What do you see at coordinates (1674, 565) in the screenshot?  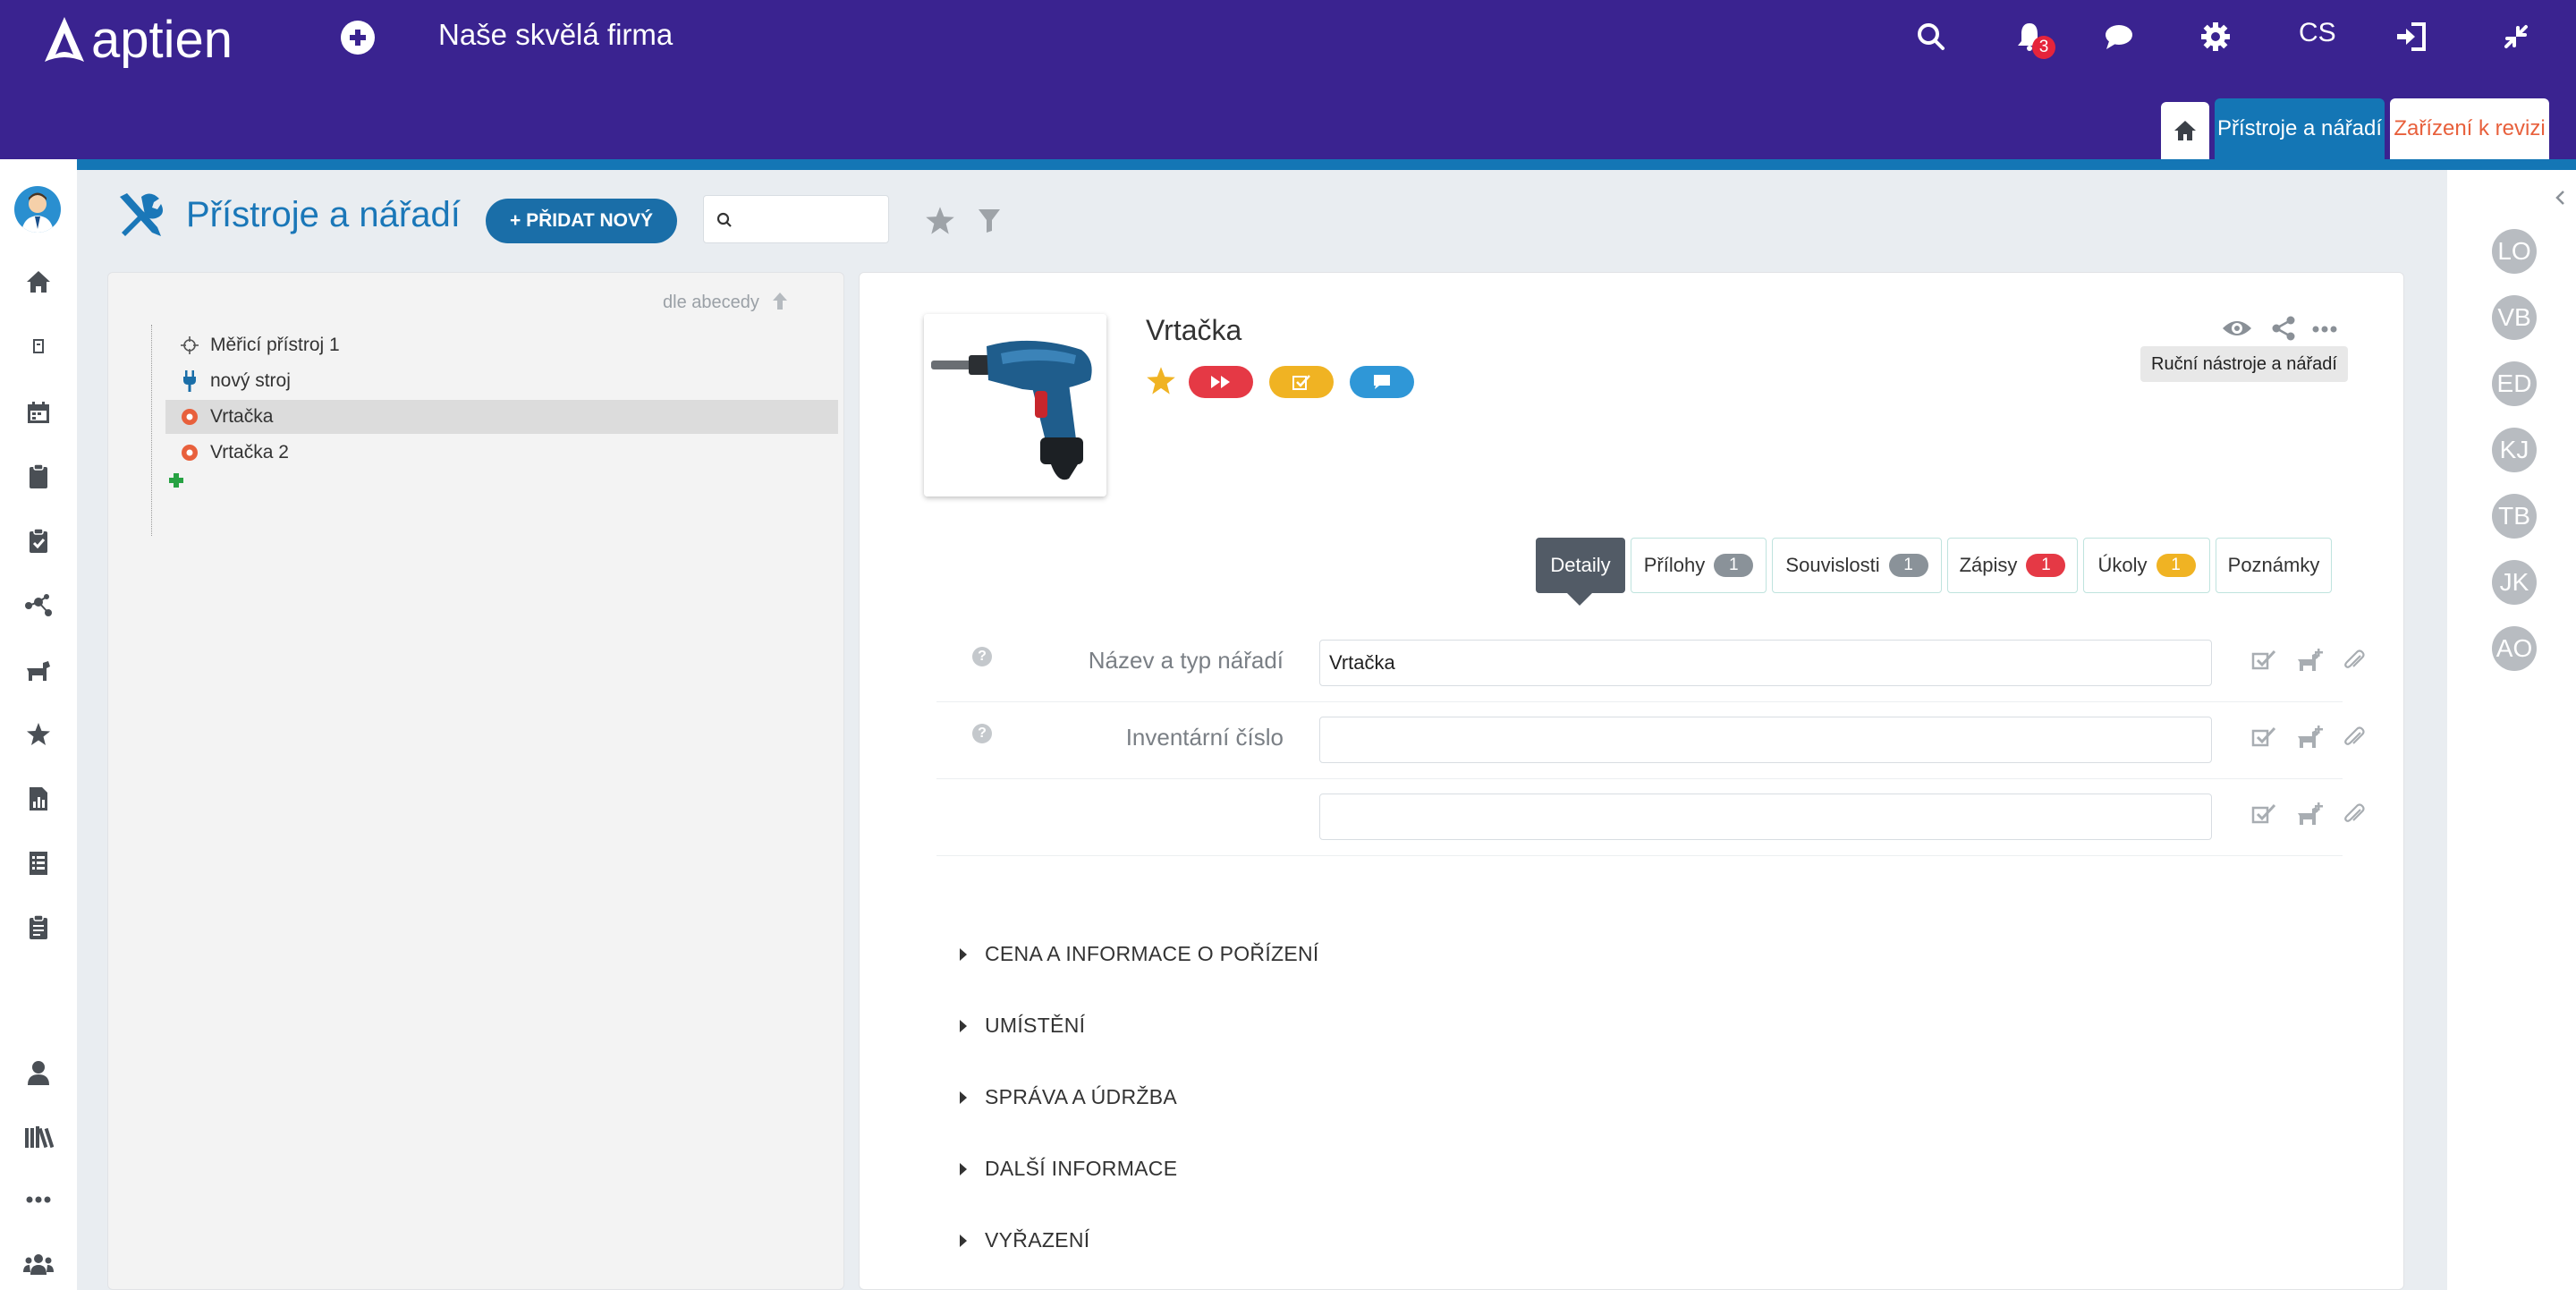 I see `tab-label: Přílohy` at bounding box center [1674, 565].